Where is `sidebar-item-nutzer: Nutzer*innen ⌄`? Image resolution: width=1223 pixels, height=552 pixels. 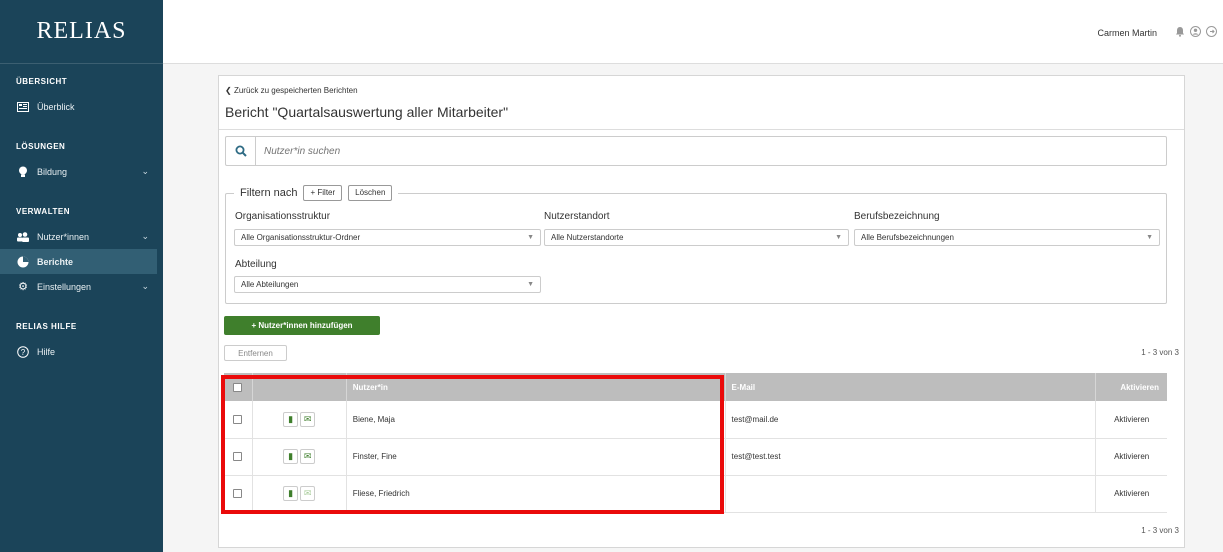 sidebar-item-nutzer: Nutzer*innen ⌄ is located at coordinates (81, 236).